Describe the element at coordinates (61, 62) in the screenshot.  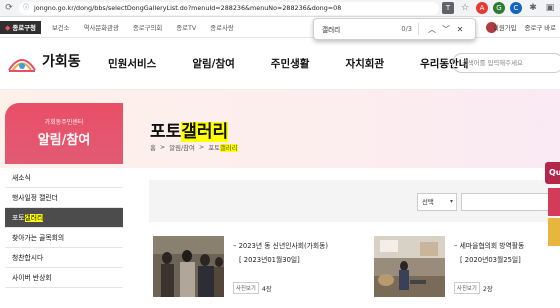
I see `dong-name: 가회동` at that location.